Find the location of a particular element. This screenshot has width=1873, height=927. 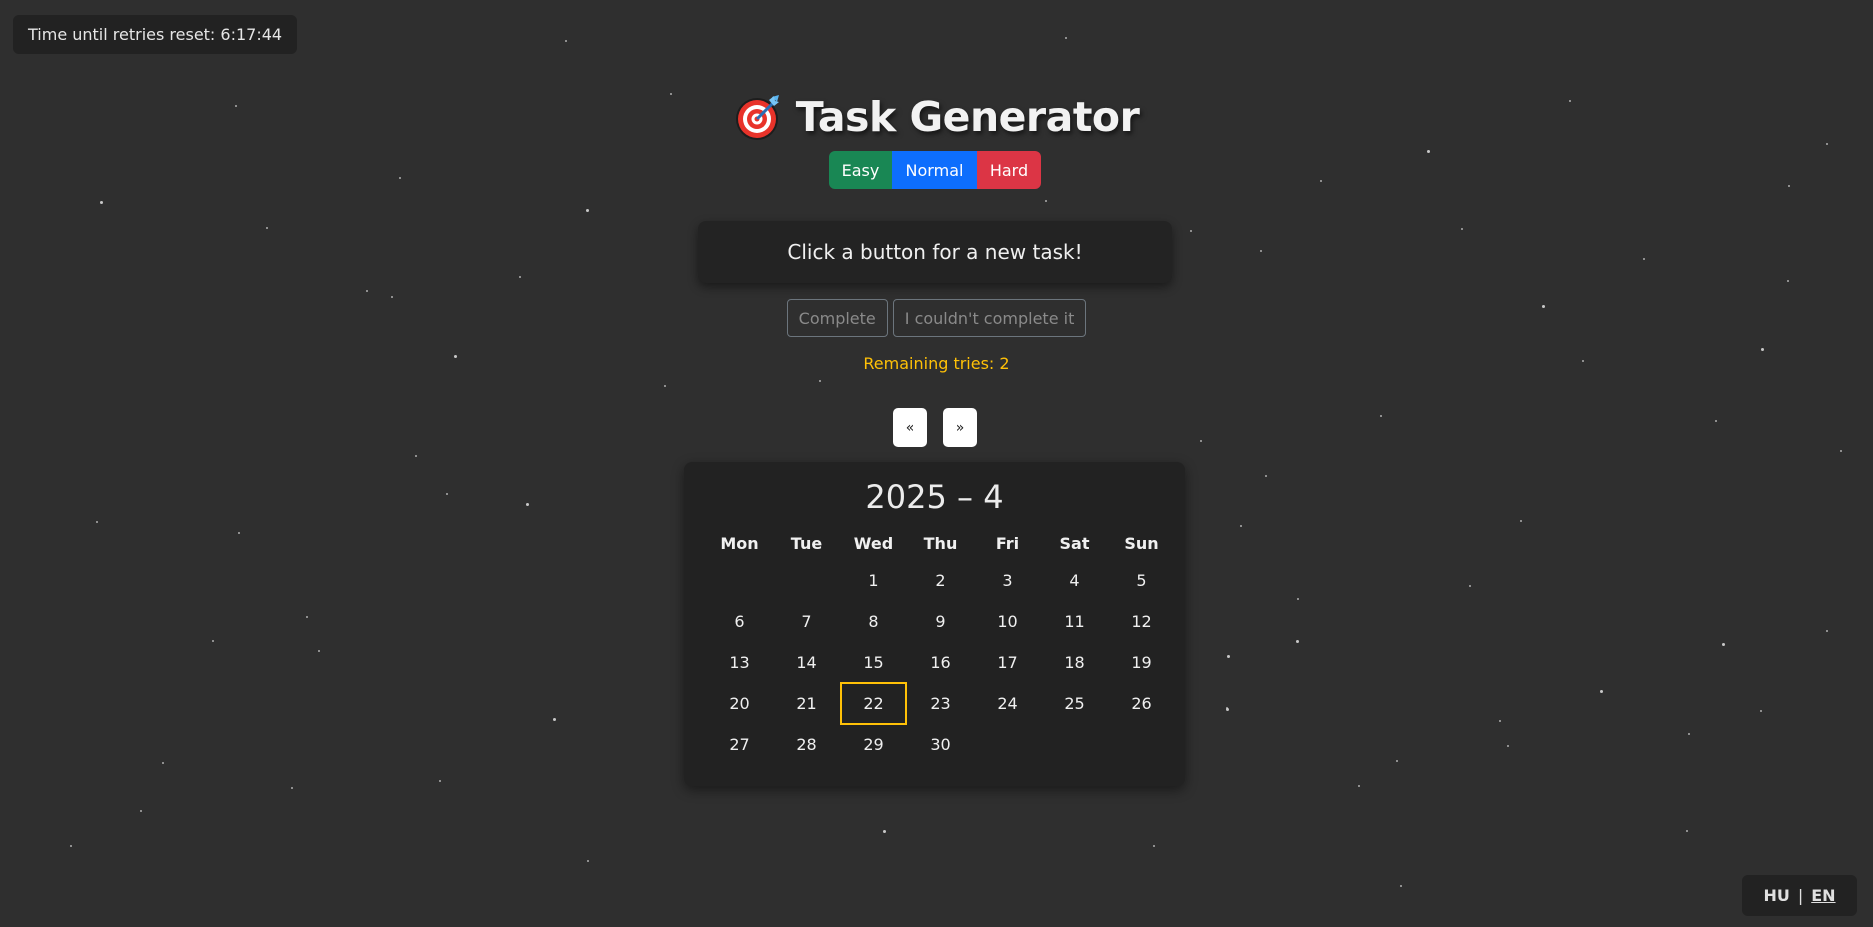

language-hu-link: HU is located at coordinates (1776, 895).